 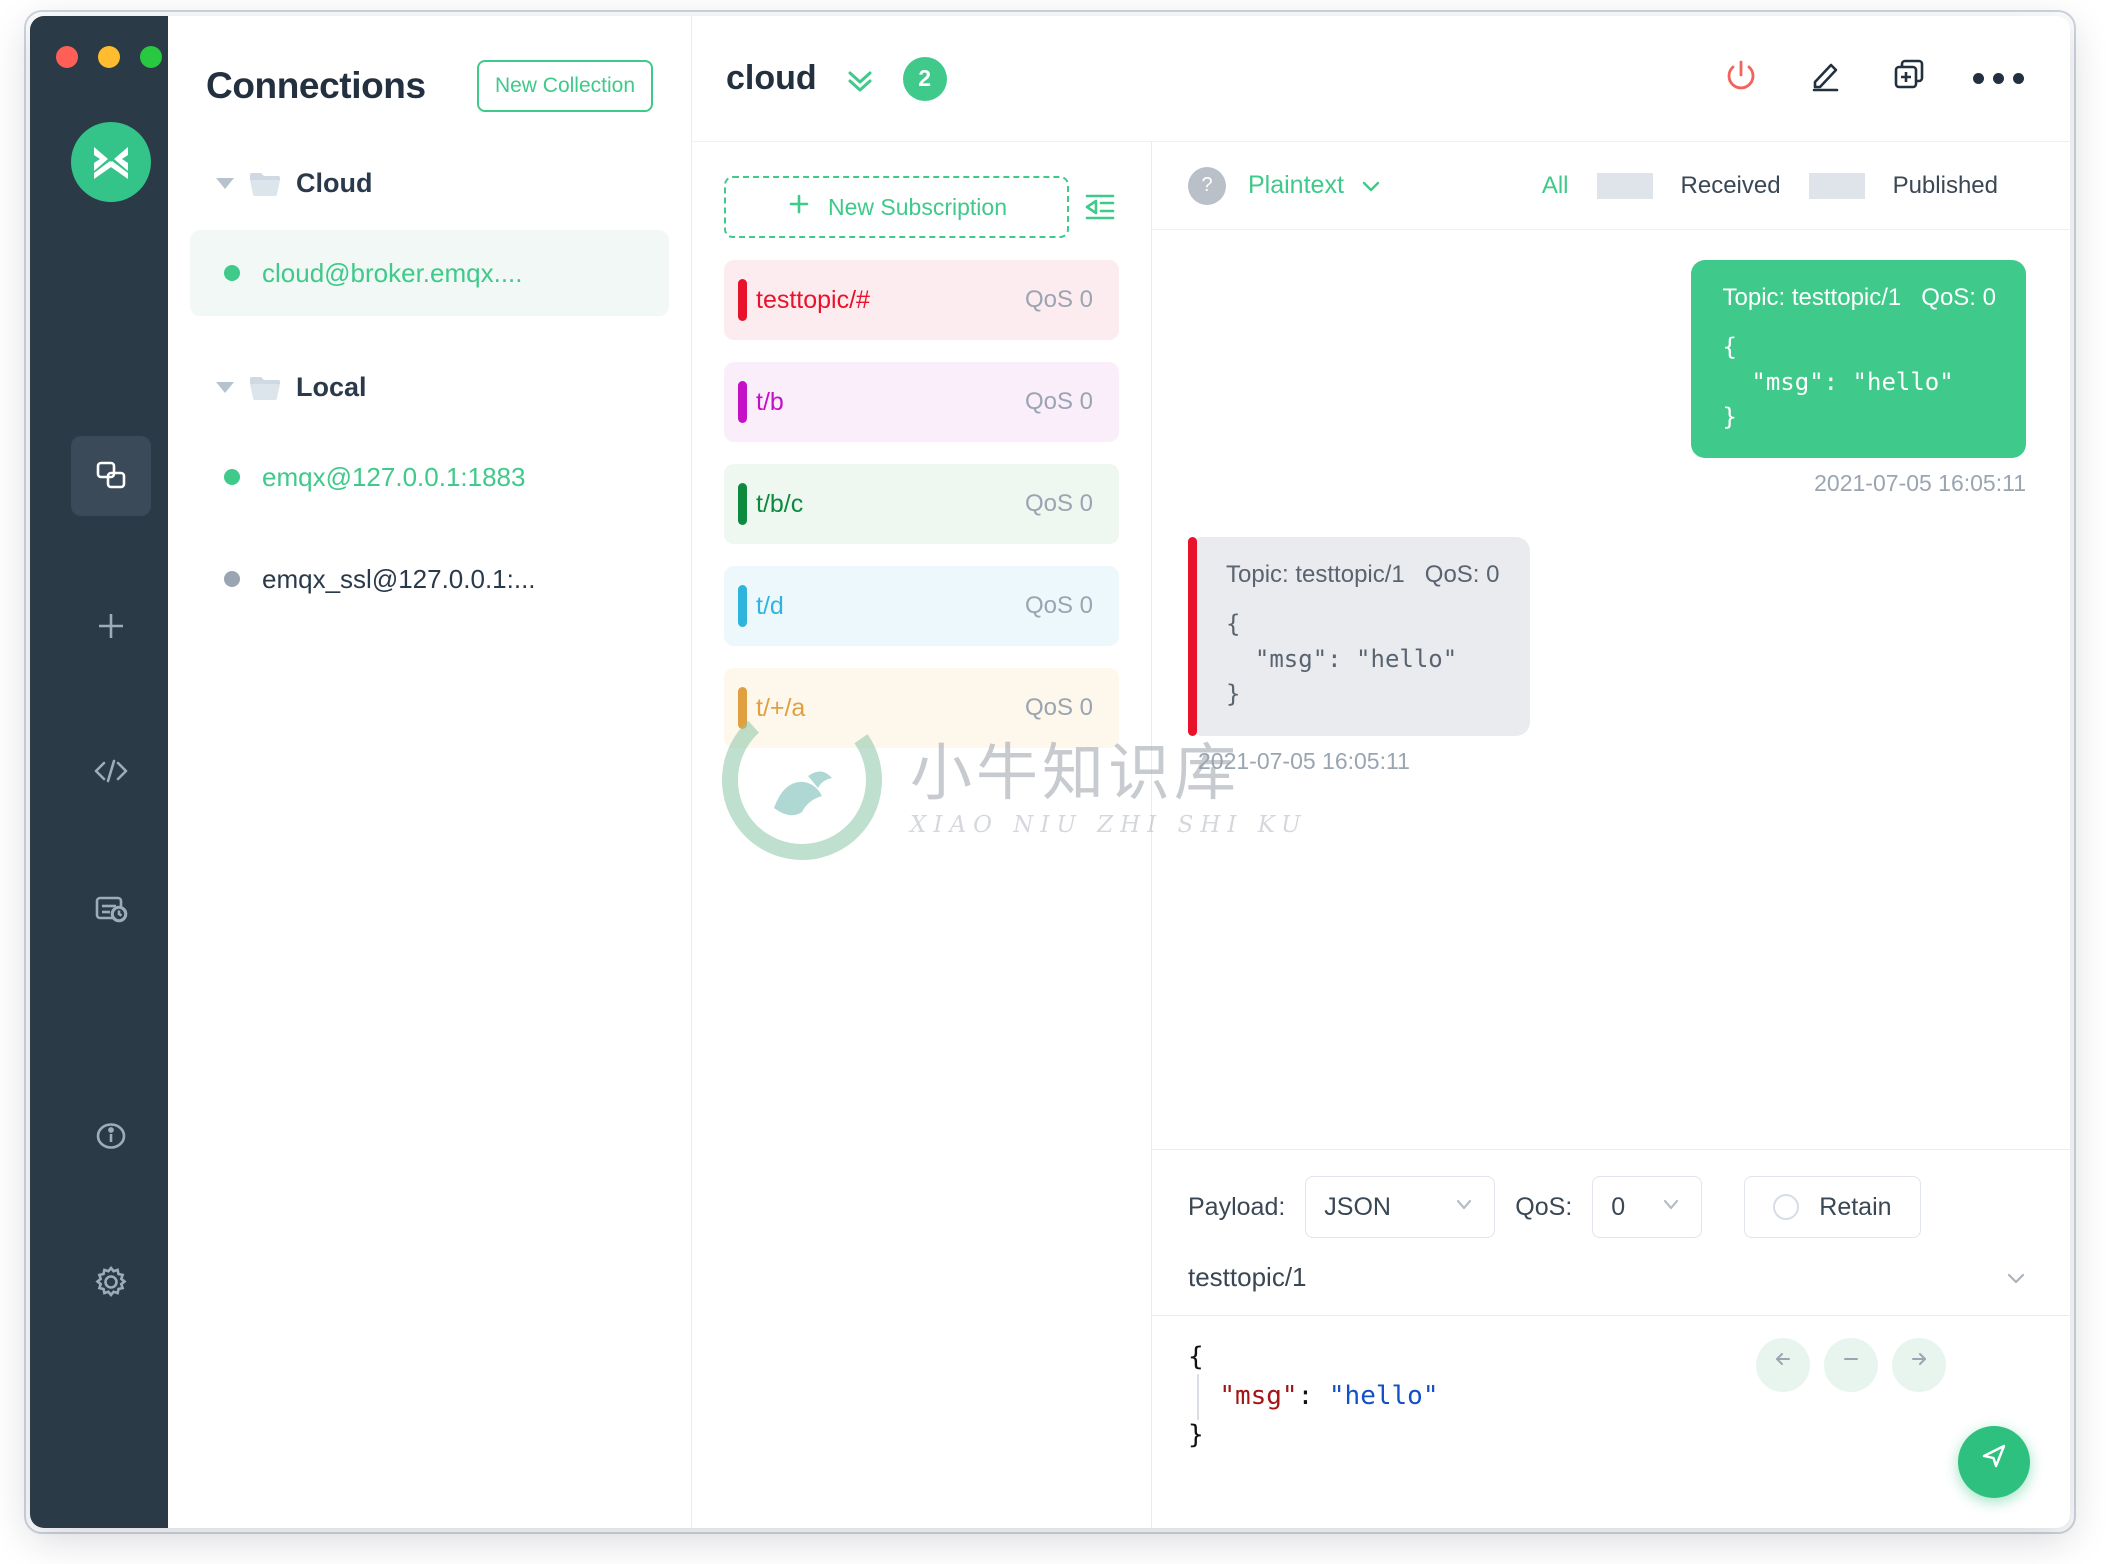 I want to click on connections-icon, so click(x=111, y=476).